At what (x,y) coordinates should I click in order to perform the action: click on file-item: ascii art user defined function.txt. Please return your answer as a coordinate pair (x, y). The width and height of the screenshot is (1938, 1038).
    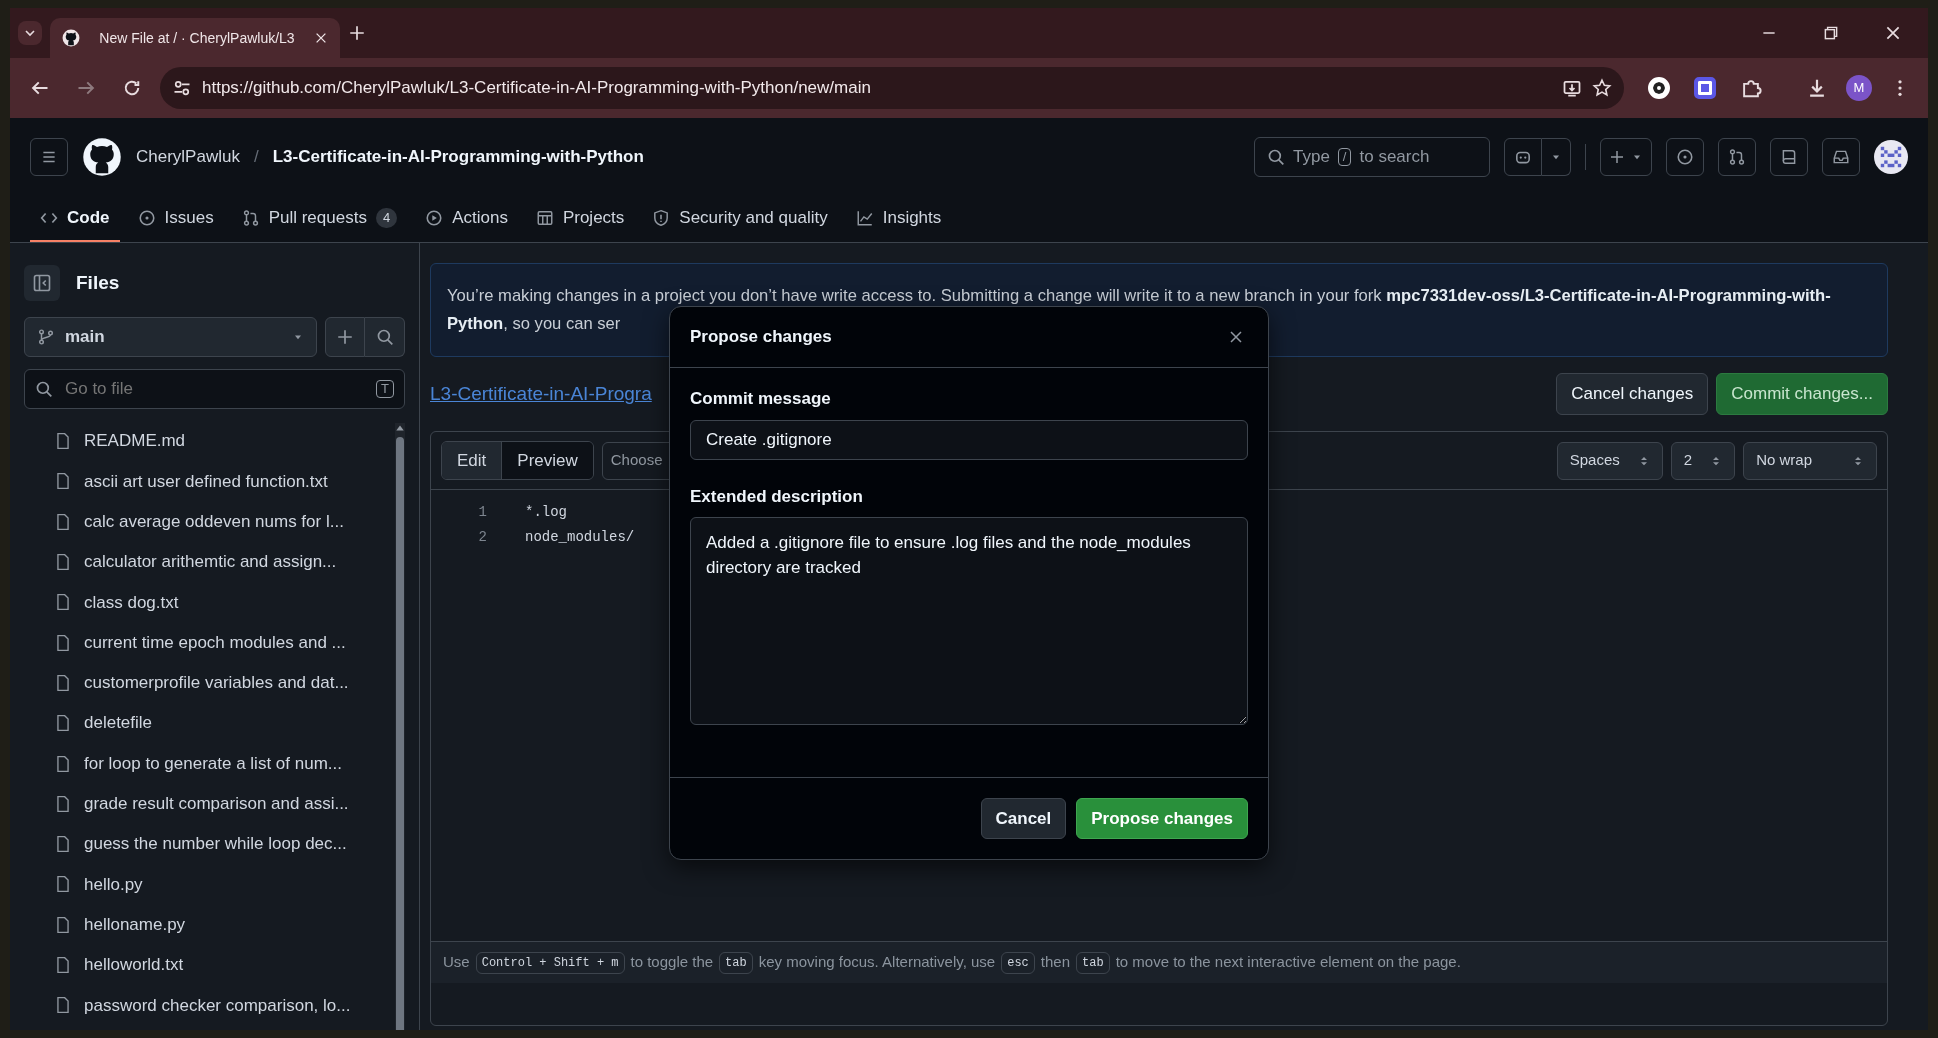
    Looking at the image, I should click on (206, 481).